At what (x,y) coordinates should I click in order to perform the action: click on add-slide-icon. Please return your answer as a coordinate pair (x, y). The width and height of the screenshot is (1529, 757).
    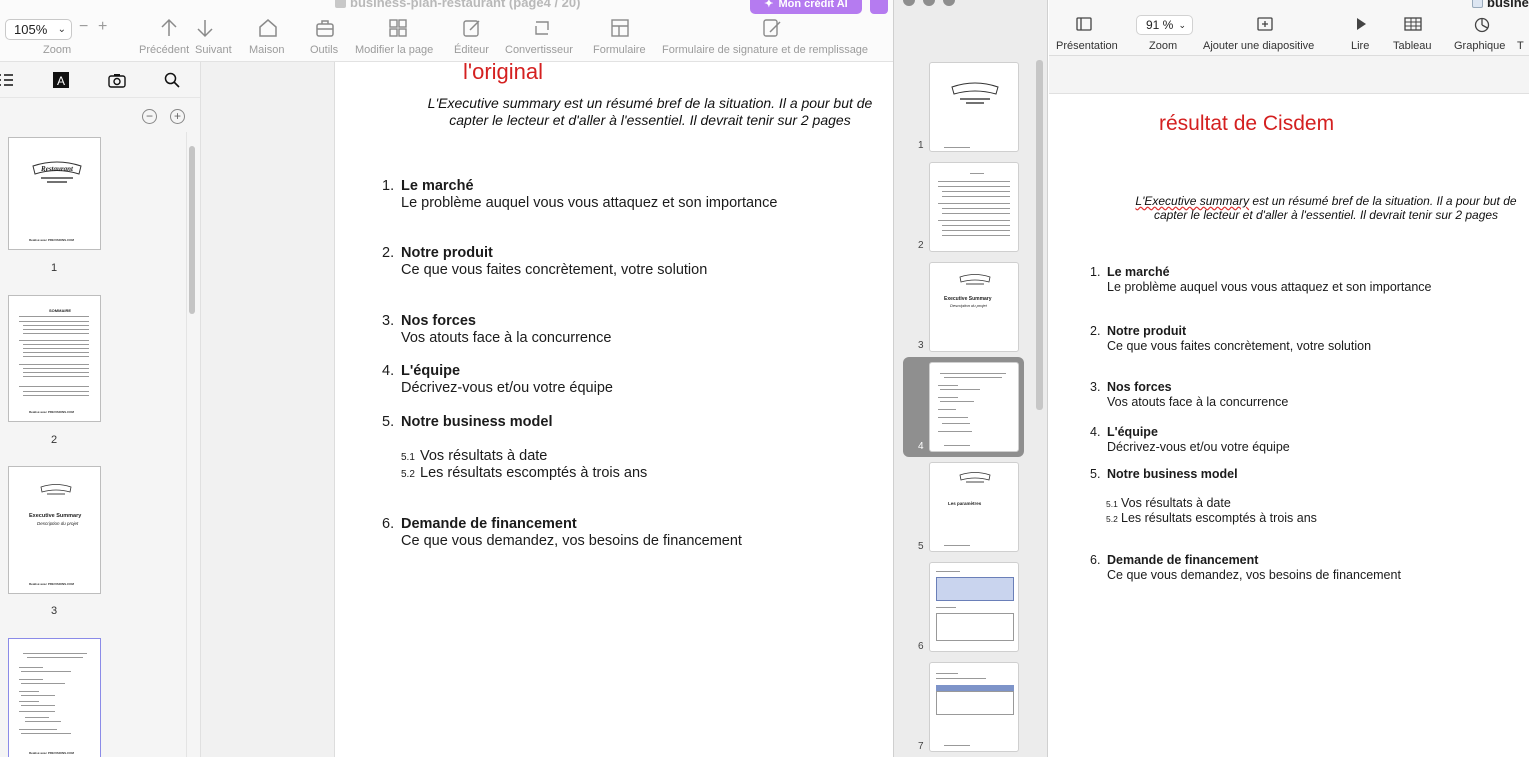
    Looking at the image, I should click on (1265, 24).